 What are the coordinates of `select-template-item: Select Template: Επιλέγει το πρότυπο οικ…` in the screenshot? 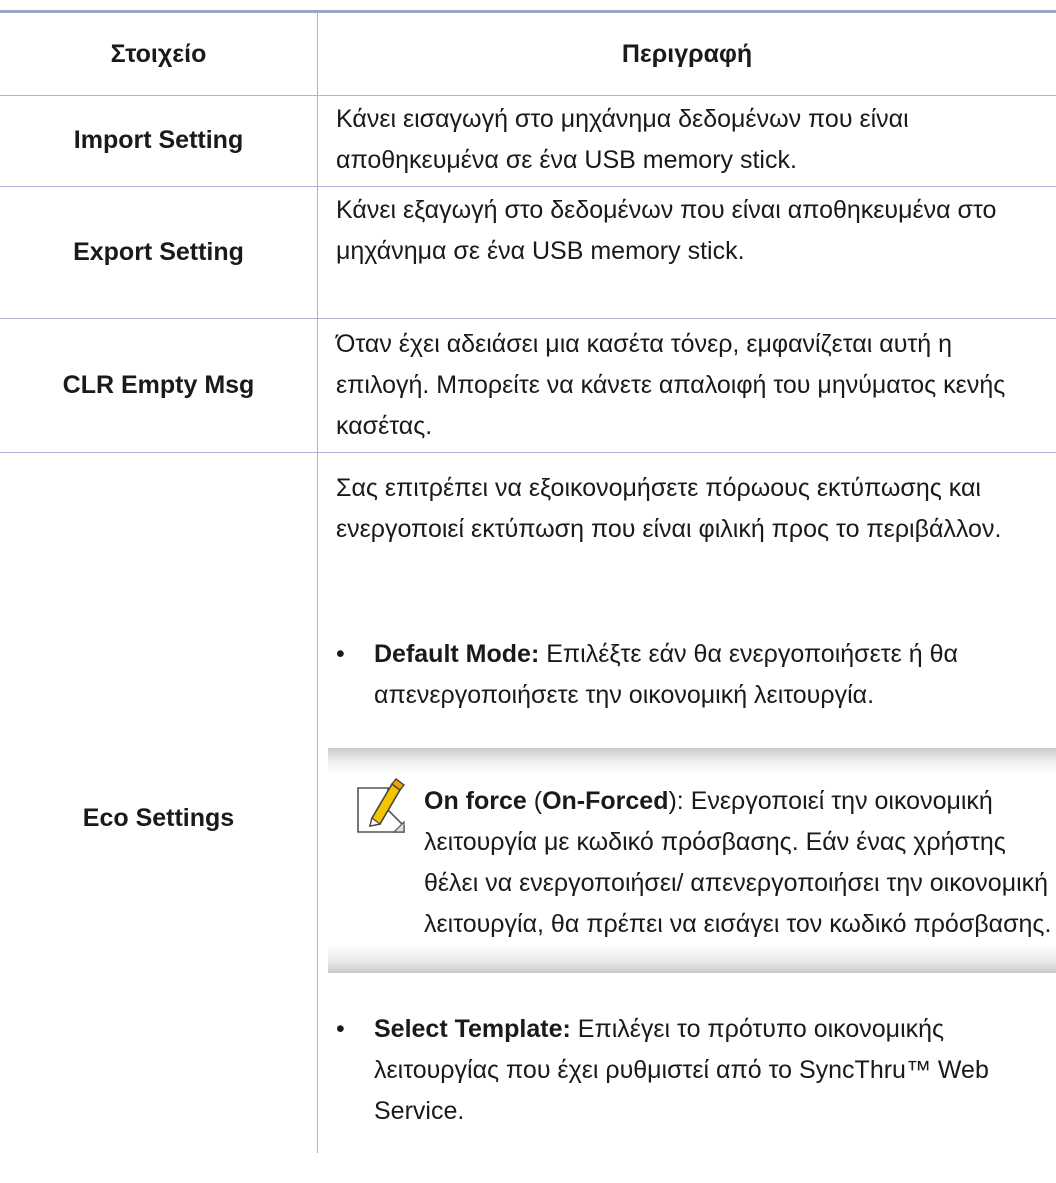 It's located at (714, 1070).